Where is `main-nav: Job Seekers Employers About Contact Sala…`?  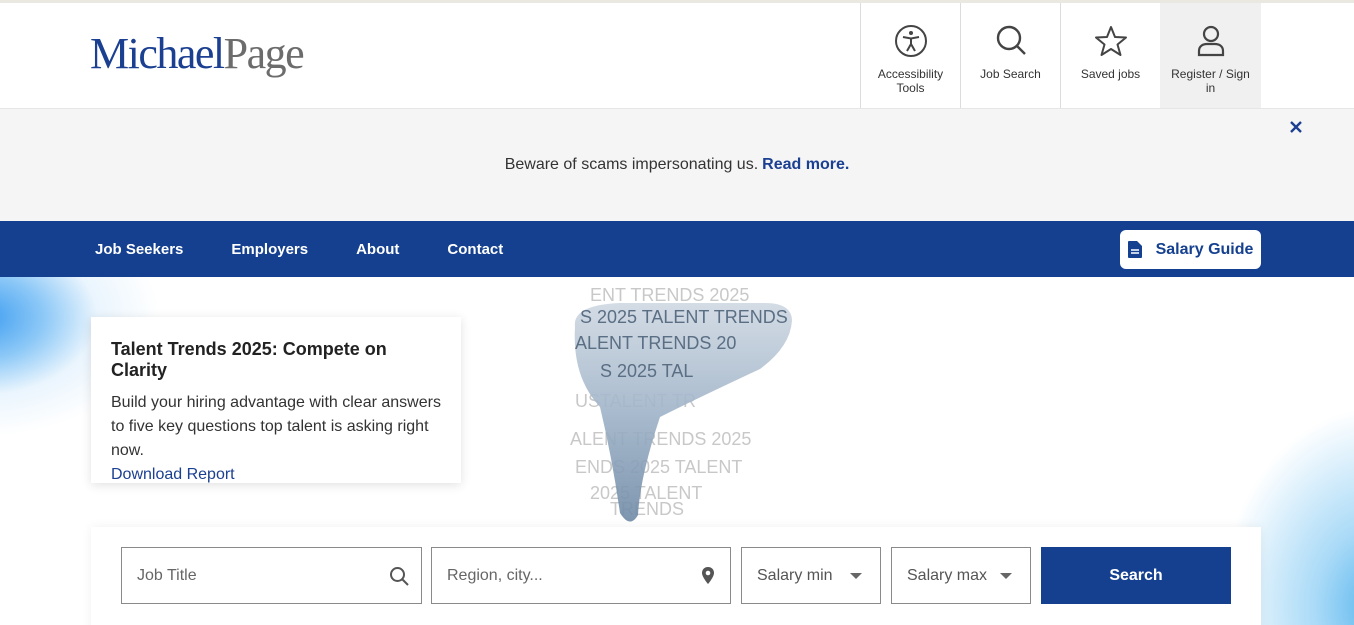
main-nav: Job Seekers Employers About Contact Sala… is located at coordinates (677, 249).